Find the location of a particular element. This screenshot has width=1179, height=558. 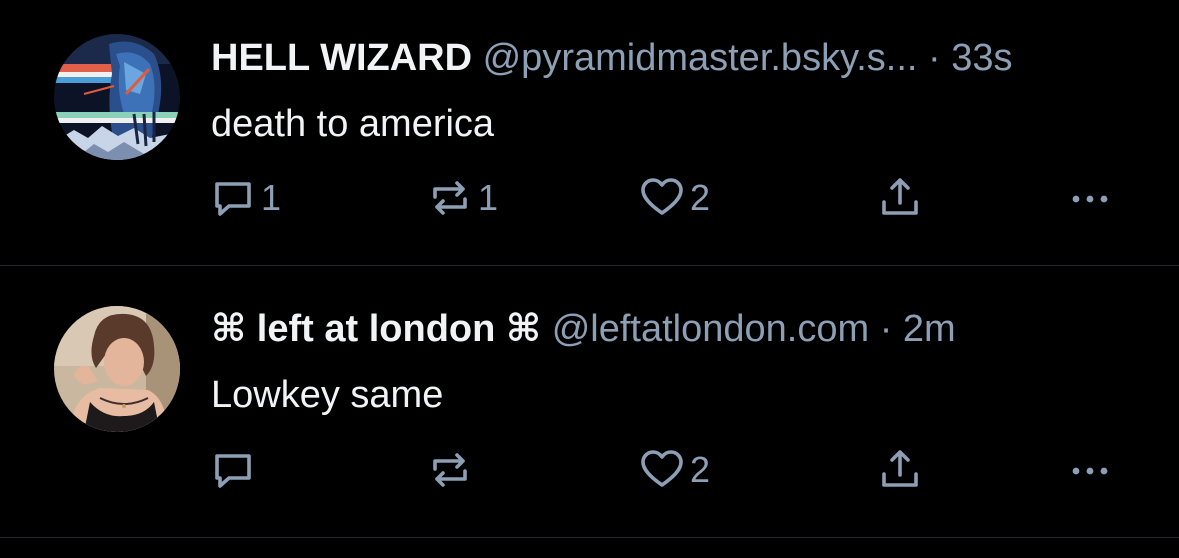

post-actions: 1 1 2 is located at coordinates (669, 198).